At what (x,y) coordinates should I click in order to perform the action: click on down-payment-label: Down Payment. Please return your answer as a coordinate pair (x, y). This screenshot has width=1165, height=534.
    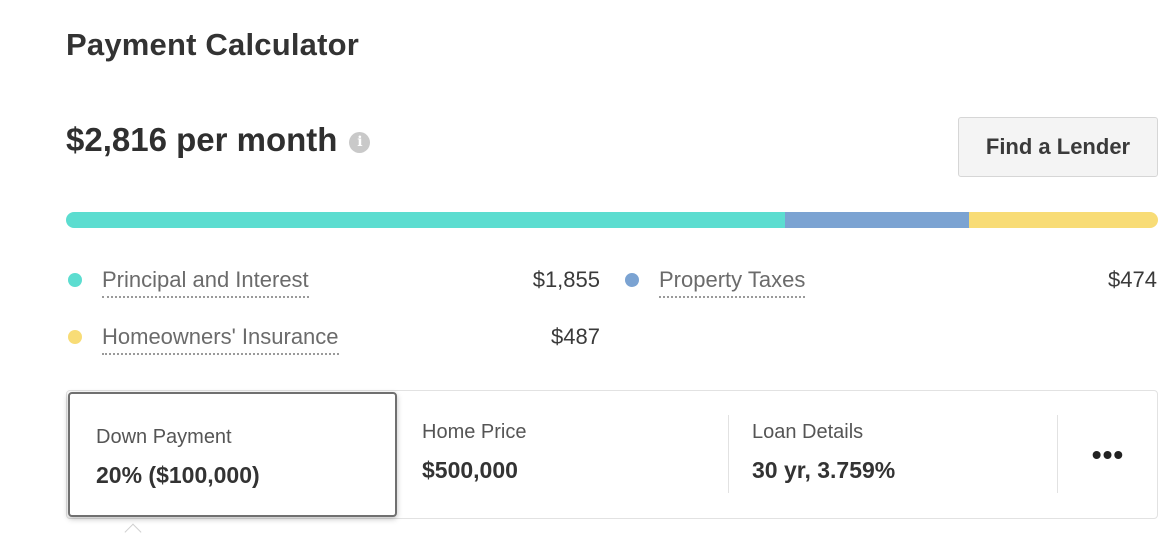
    Looking at the image, I should click on (164, 437).